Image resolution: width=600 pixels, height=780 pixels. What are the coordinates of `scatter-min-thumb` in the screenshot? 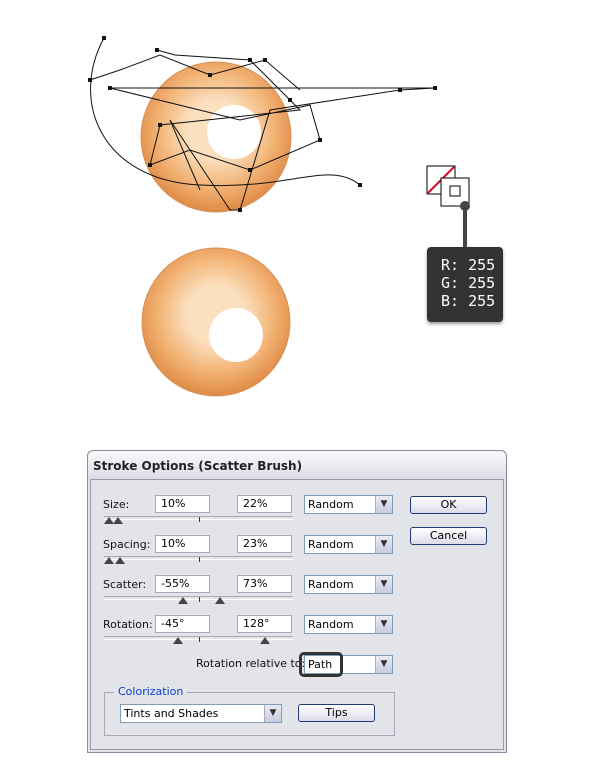 It's located at (183, 600).